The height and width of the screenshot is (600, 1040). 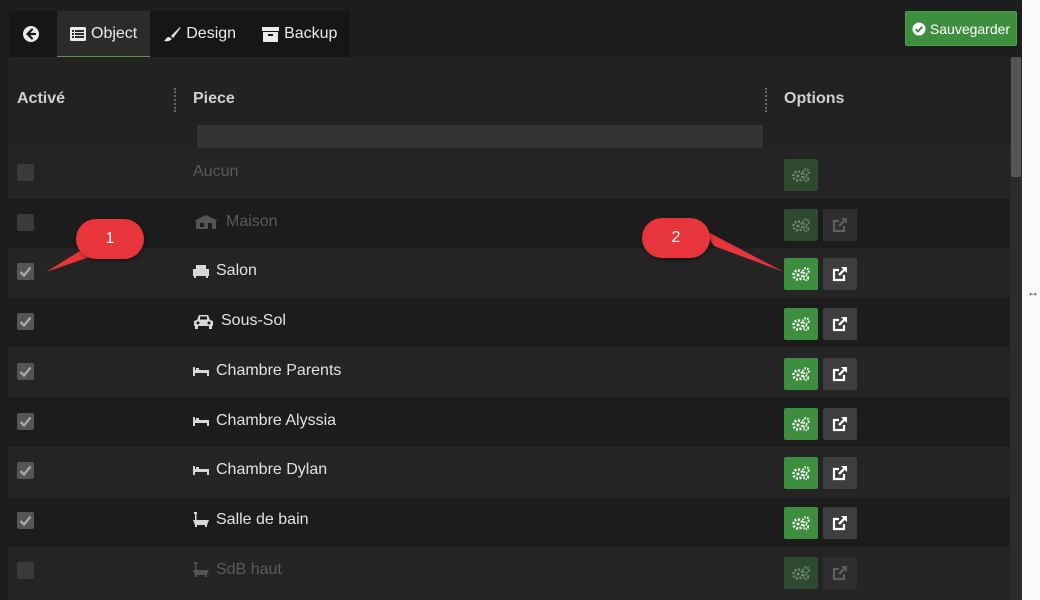 What do you see at coordinates (520, 28) in the screenshot?
I see `top-bar: Object Design Backup Sauvegarder` at bounding box center [520, 28].